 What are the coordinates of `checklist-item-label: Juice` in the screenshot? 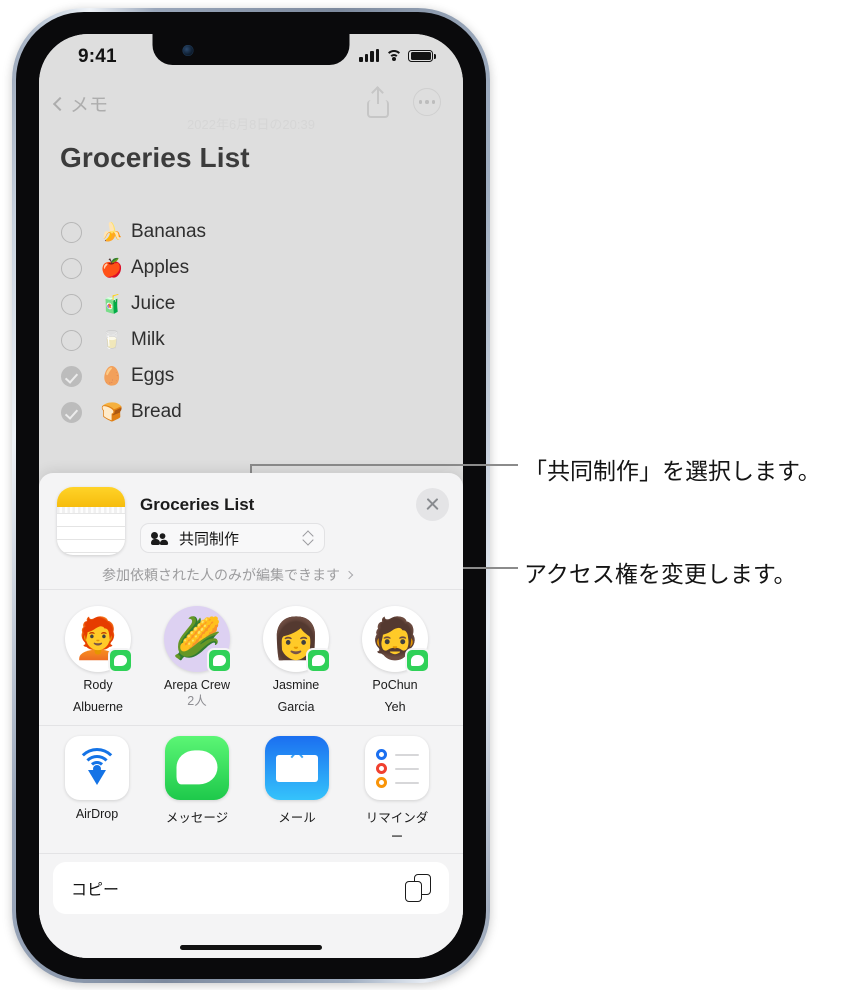 It's located at (153, 303).